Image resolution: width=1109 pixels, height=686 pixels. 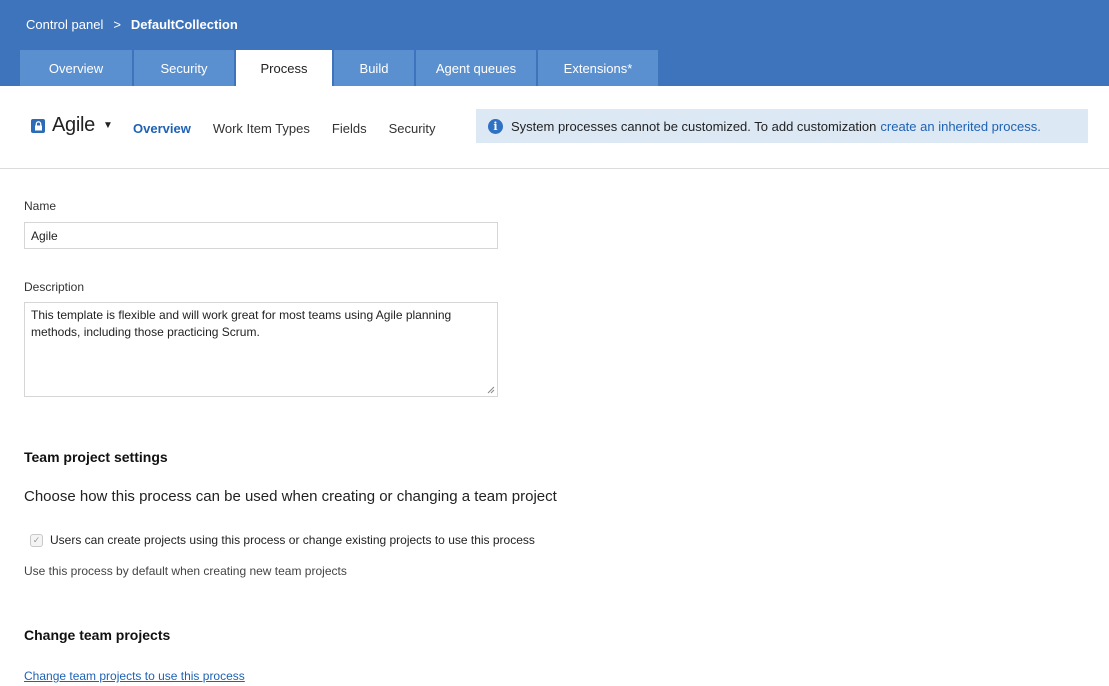 What do you see at coordinates (491, 390) in the screenshot?
I see `resize-grip-icon` at bounding box center [491, 390].